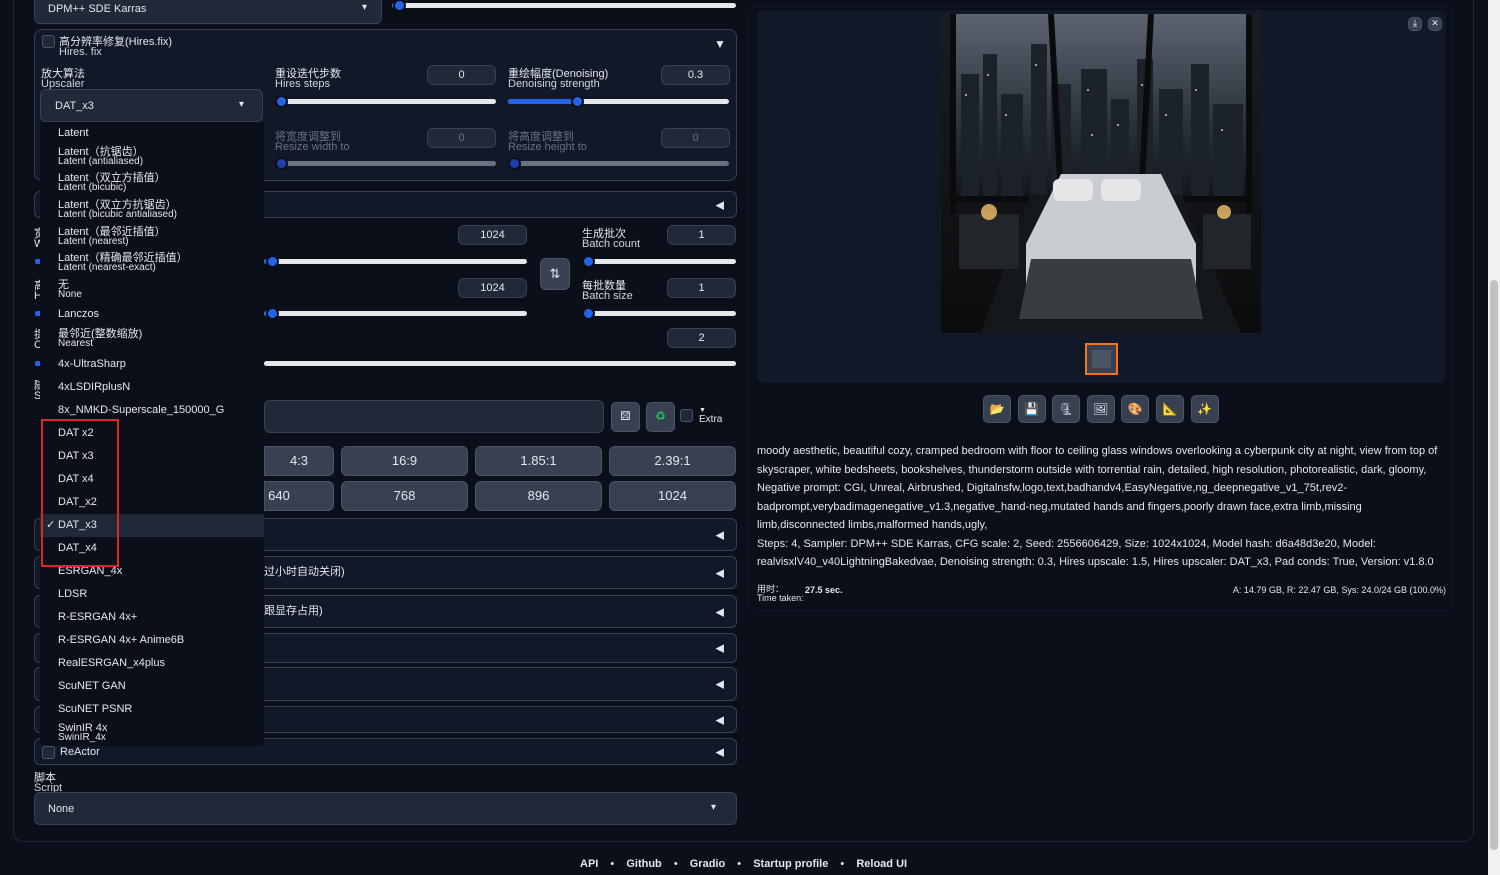  I want to click on denoise-input: 0.3, so click(695, 75).